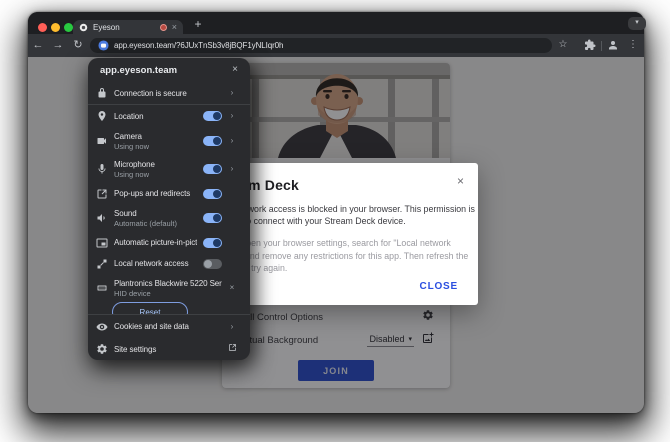 The height and width of the screenshot is (442, 670). Describe the element at coordinates (439, 286) in the screenshot. I see `dialog-close-button: CLOSE` at that location.